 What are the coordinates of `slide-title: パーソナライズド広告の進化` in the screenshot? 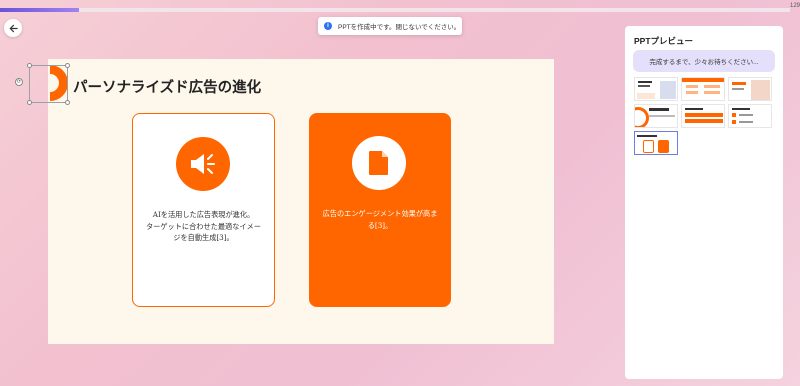 It's located at (167, 86).